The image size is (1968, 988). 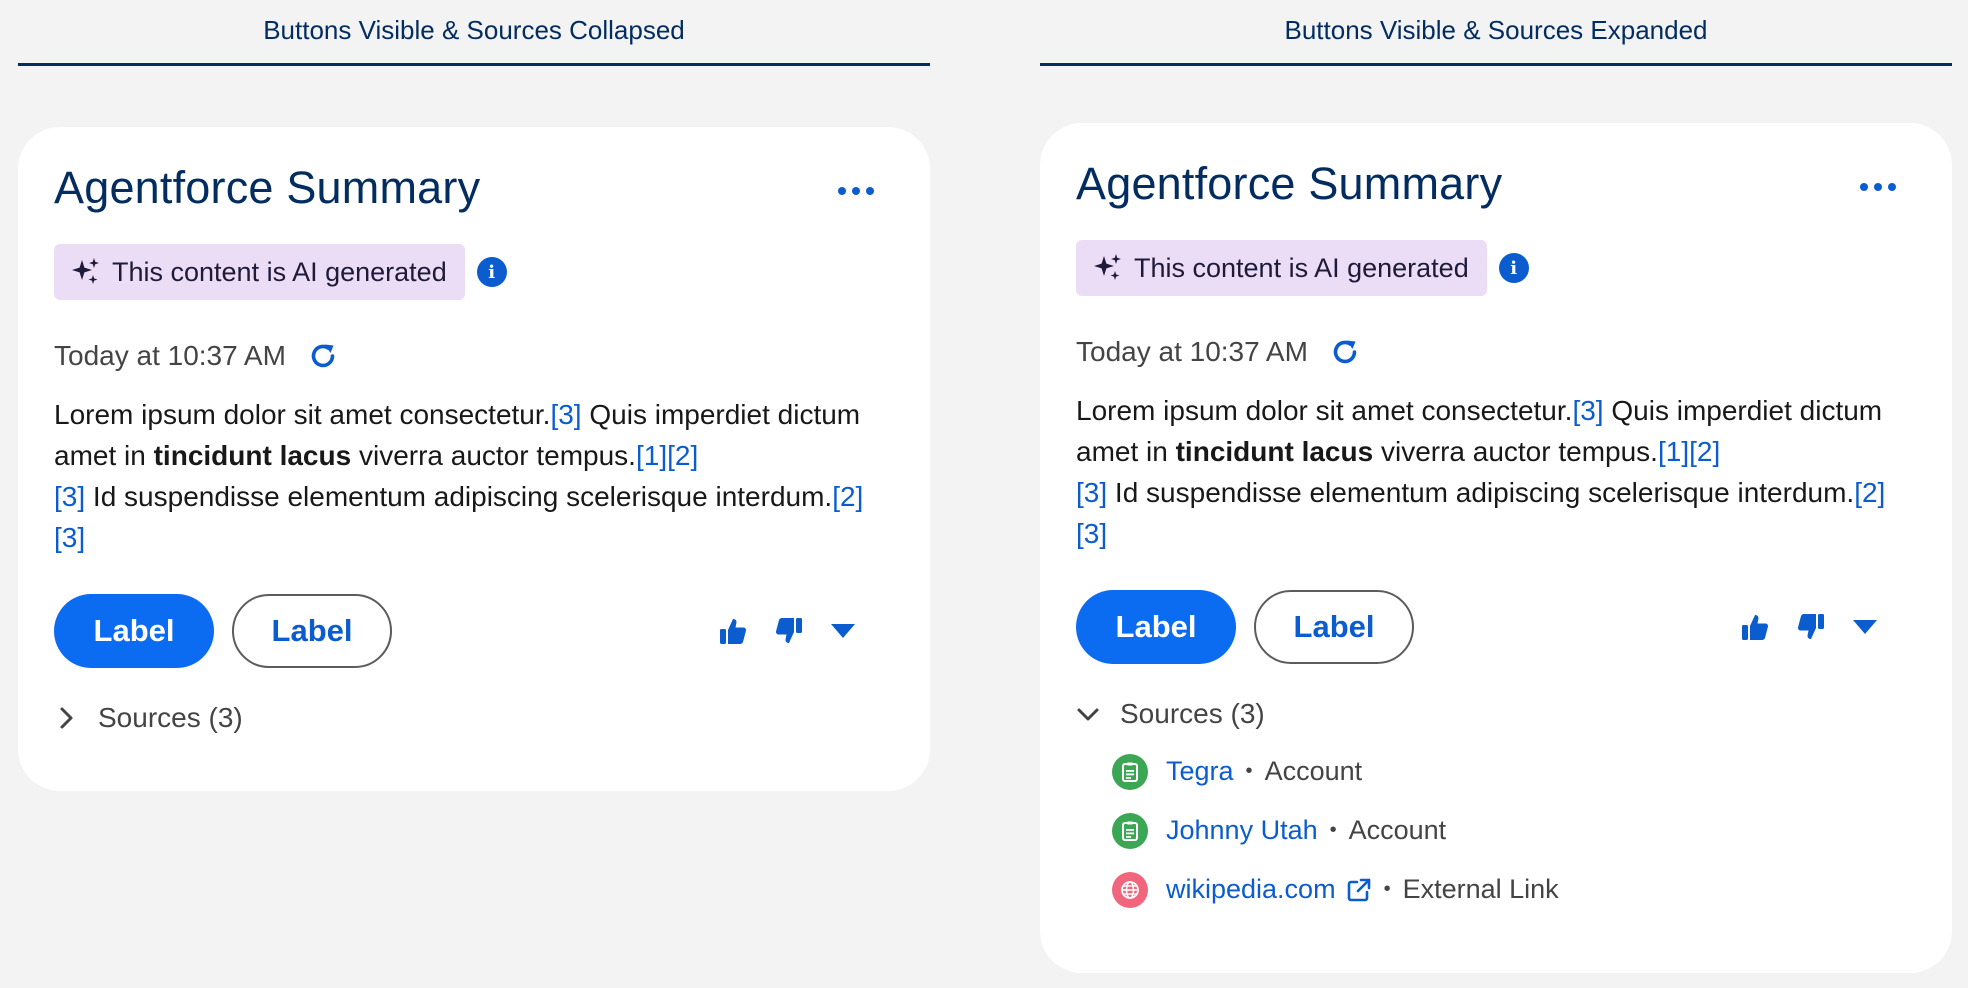 I want to click on chevron-down-icon, so click(x=1088, y=714).